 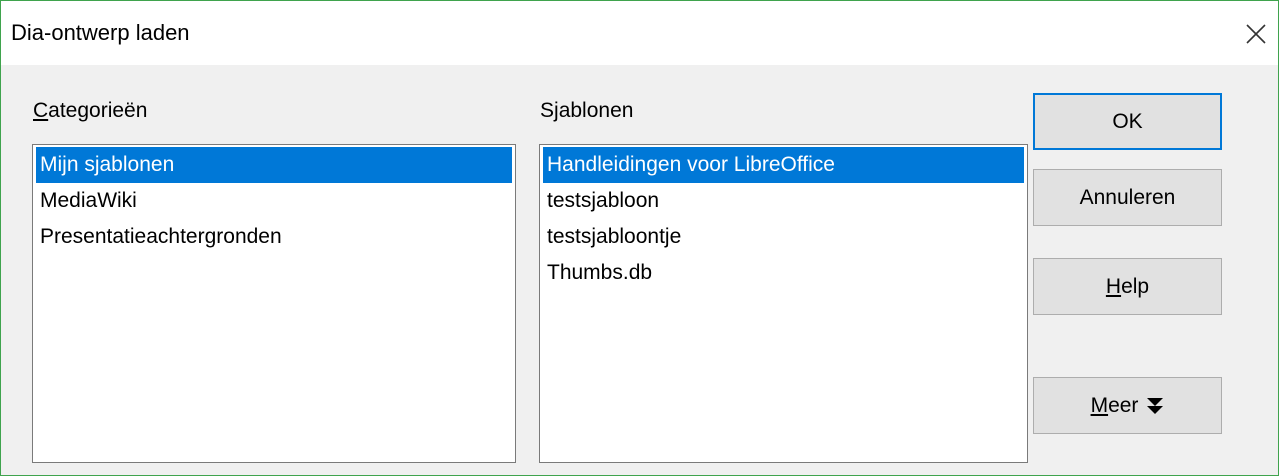 I want to click on close-button, so click(x=1256, y=34).